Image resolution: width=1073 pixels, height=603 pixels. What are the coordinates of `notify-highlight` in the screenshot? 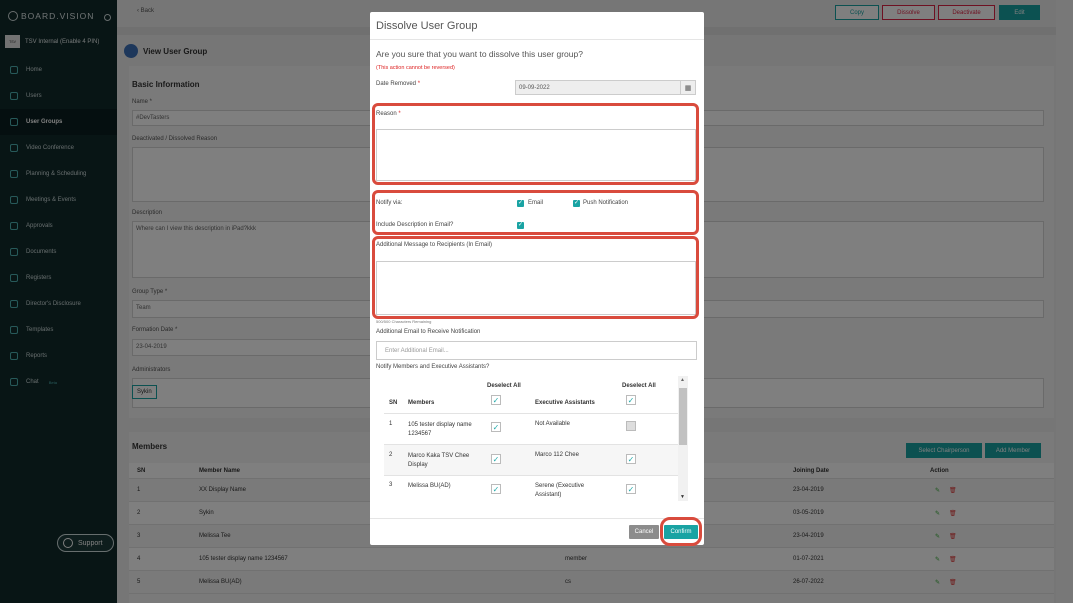 It's located at (535, 212).